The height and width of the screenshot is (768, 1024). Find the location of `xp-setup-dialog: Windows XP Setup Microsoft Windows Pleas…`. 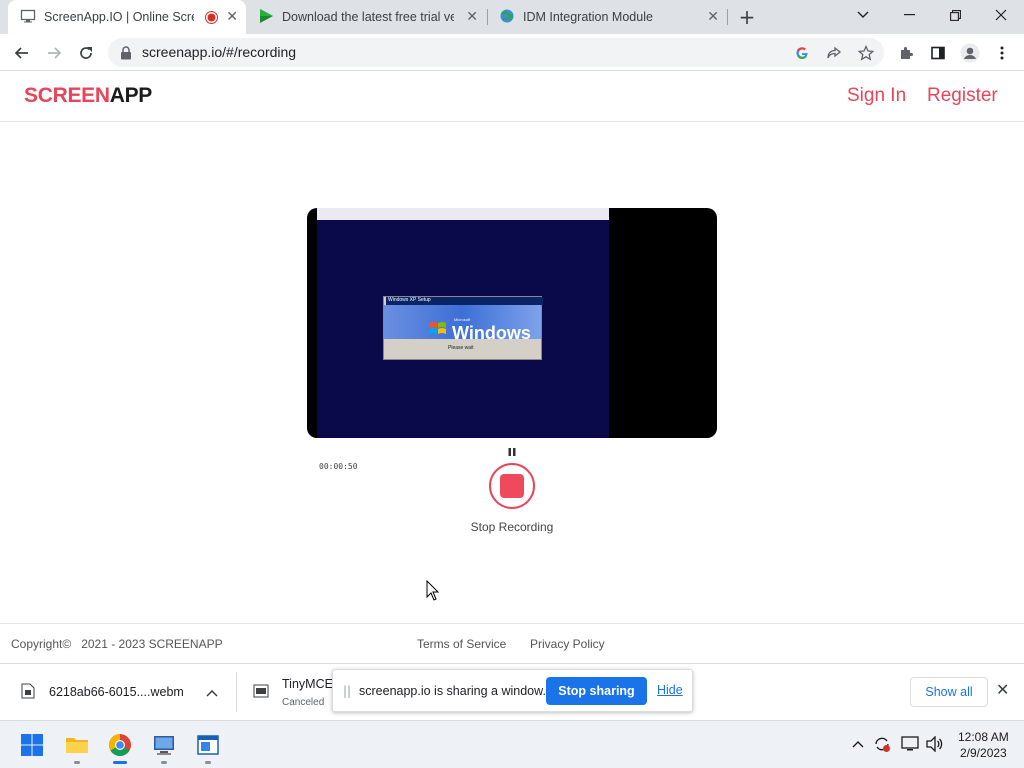

xp-setup-dialog: Windows XP Setup Microsoft Windows Pleas… is located at coordinates (463, 328).